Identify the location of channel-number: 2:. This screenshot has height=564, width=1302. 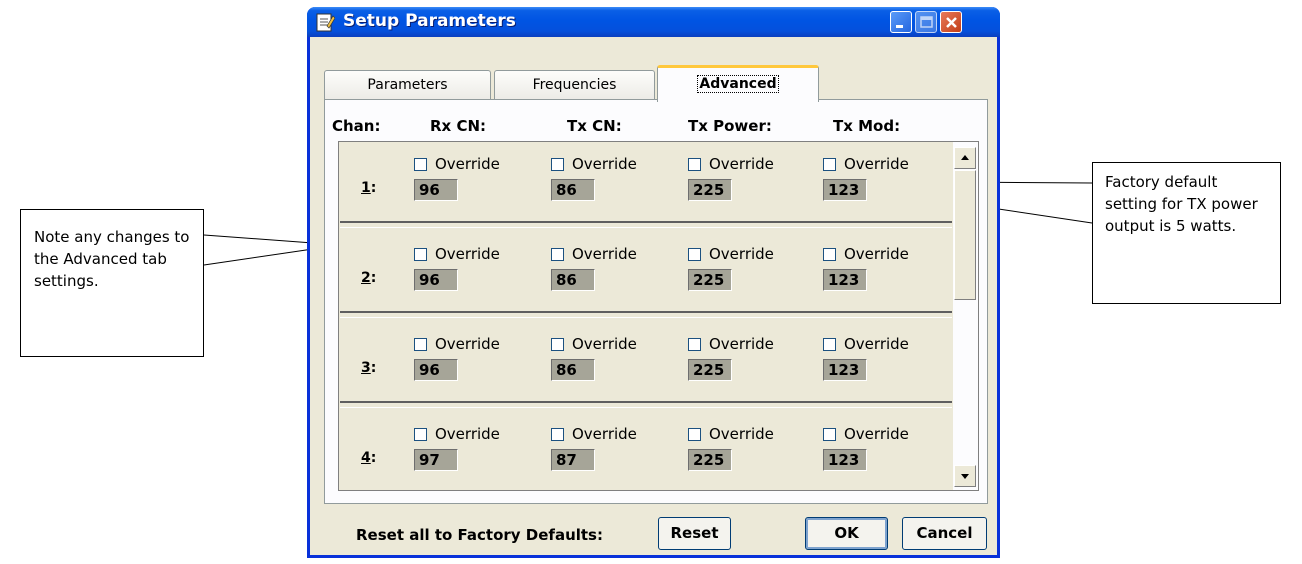
(369, 278).